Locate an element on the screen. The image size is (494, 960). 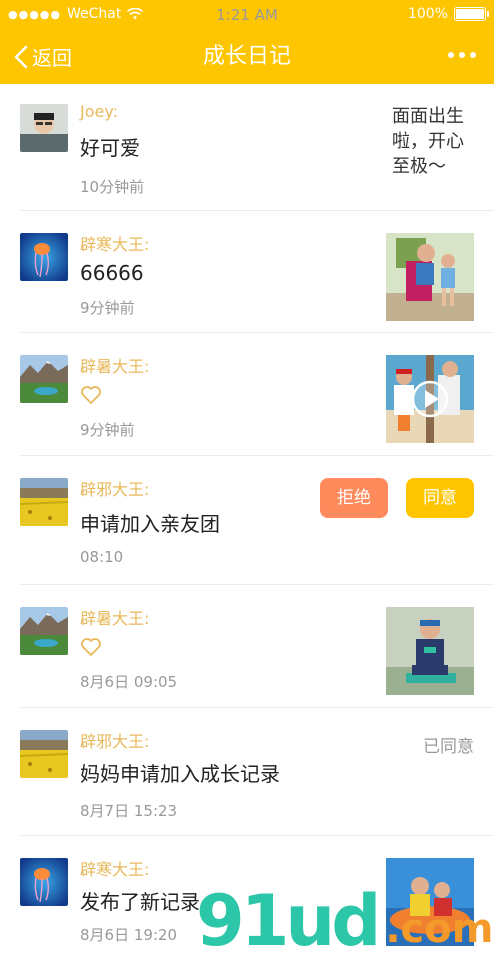
message-text: 申请加入亲友团 is located at coordinates (150, 524).